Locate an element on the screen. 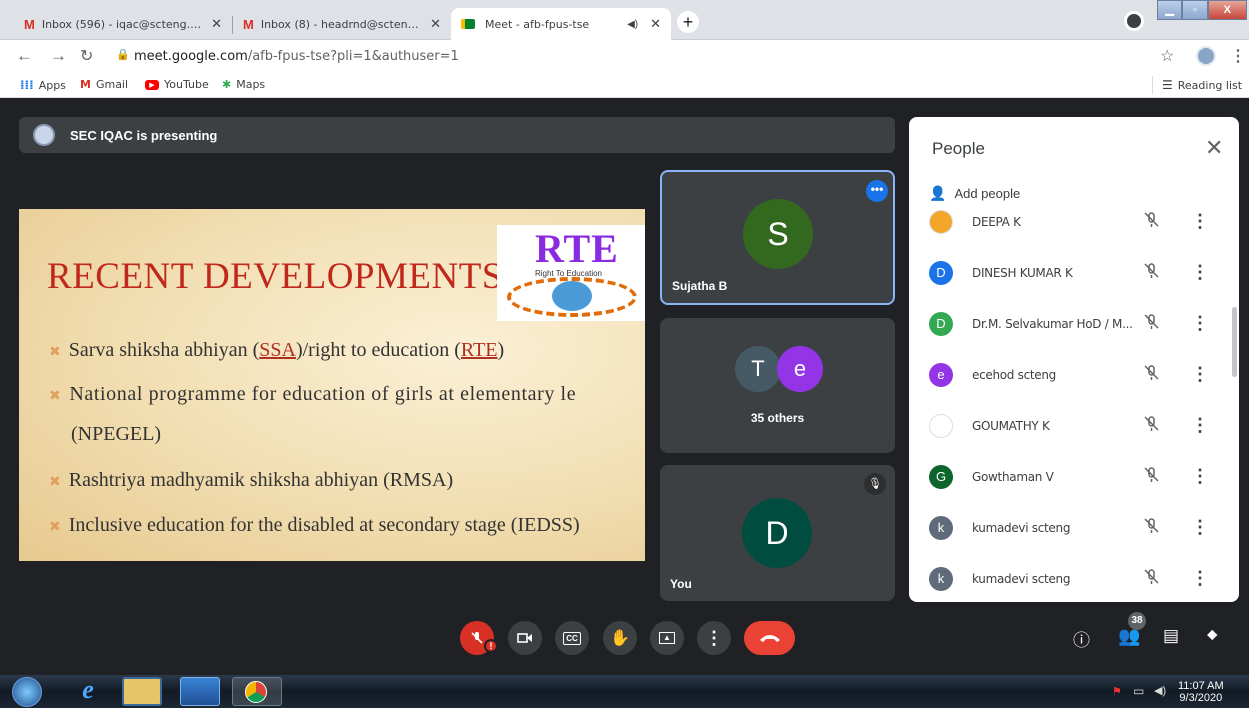  bookmark-star-icon: ☆ is located at coordinates (1167, 56).